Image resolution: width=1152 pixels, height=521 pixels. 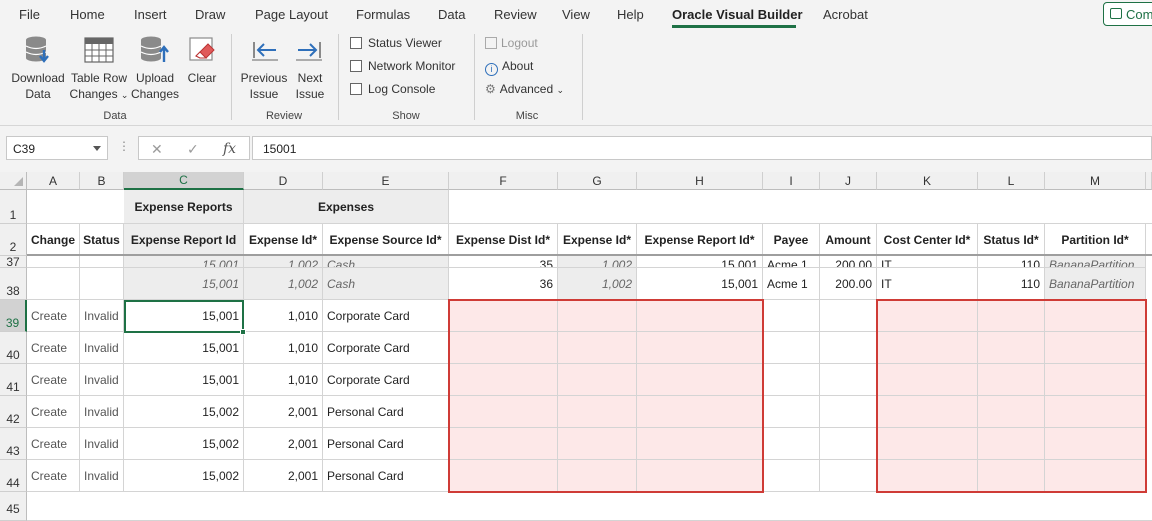 What do you see at coordinates (38, 68) in the screenshot?
I see `download-data-button: Download Data` at bounding box center [38, 68].